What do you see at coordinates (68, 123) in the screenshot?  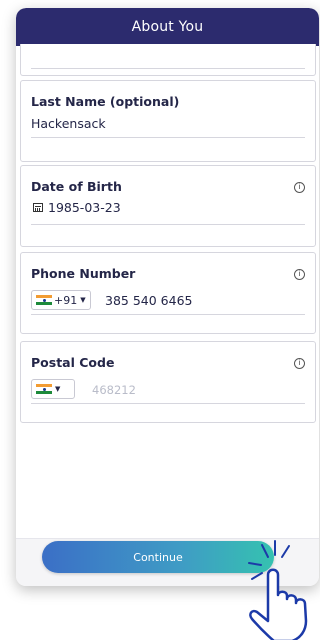 I see `last-name-field: Hackensack` at bounding box center [68, 123].